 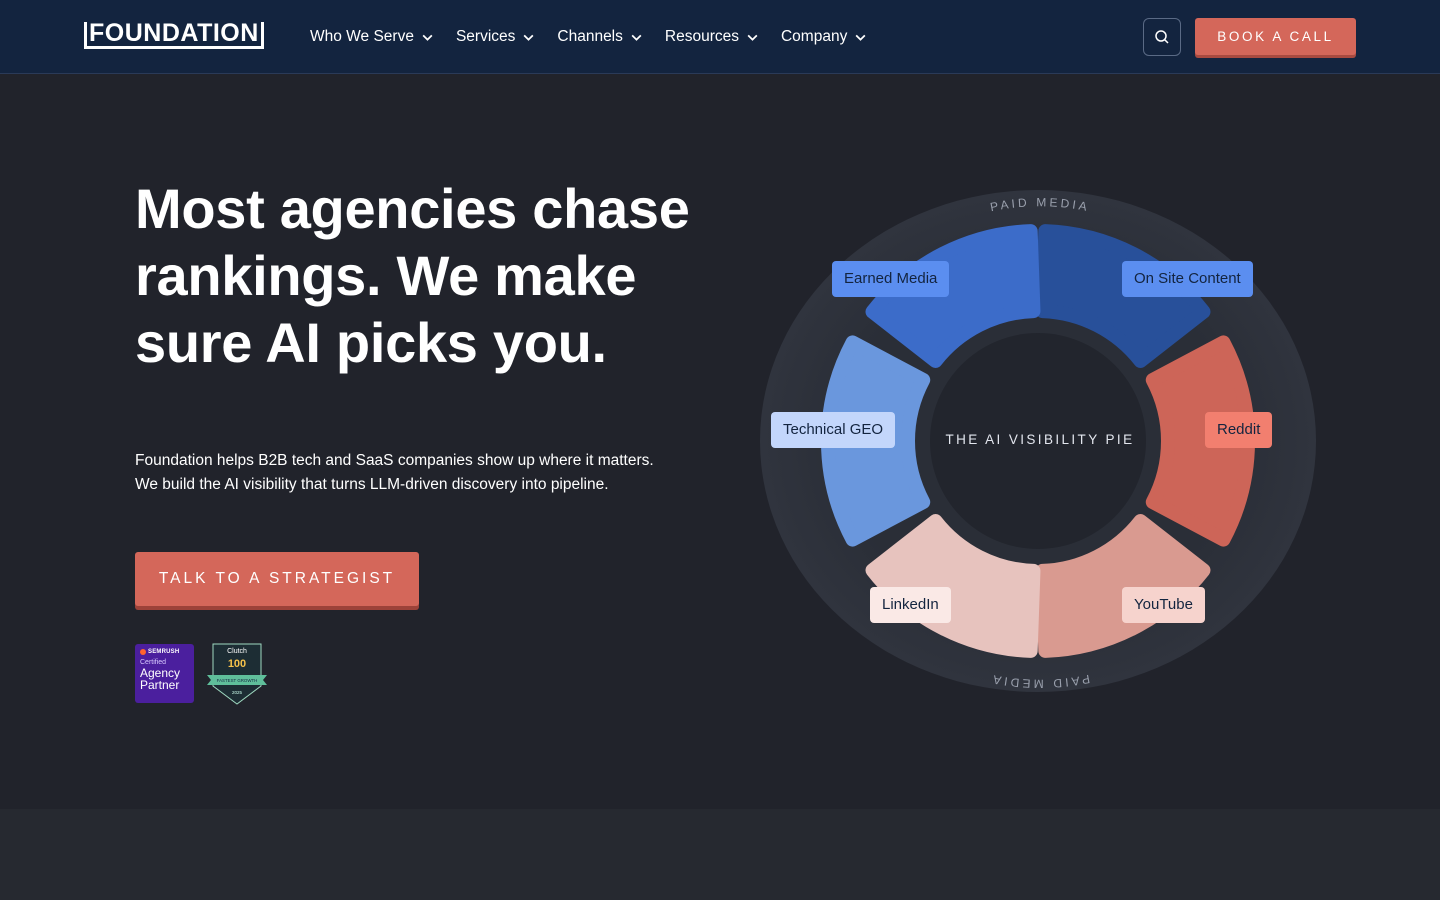 I want to click on nav-item-label: Company, so click(x=814, y=36).